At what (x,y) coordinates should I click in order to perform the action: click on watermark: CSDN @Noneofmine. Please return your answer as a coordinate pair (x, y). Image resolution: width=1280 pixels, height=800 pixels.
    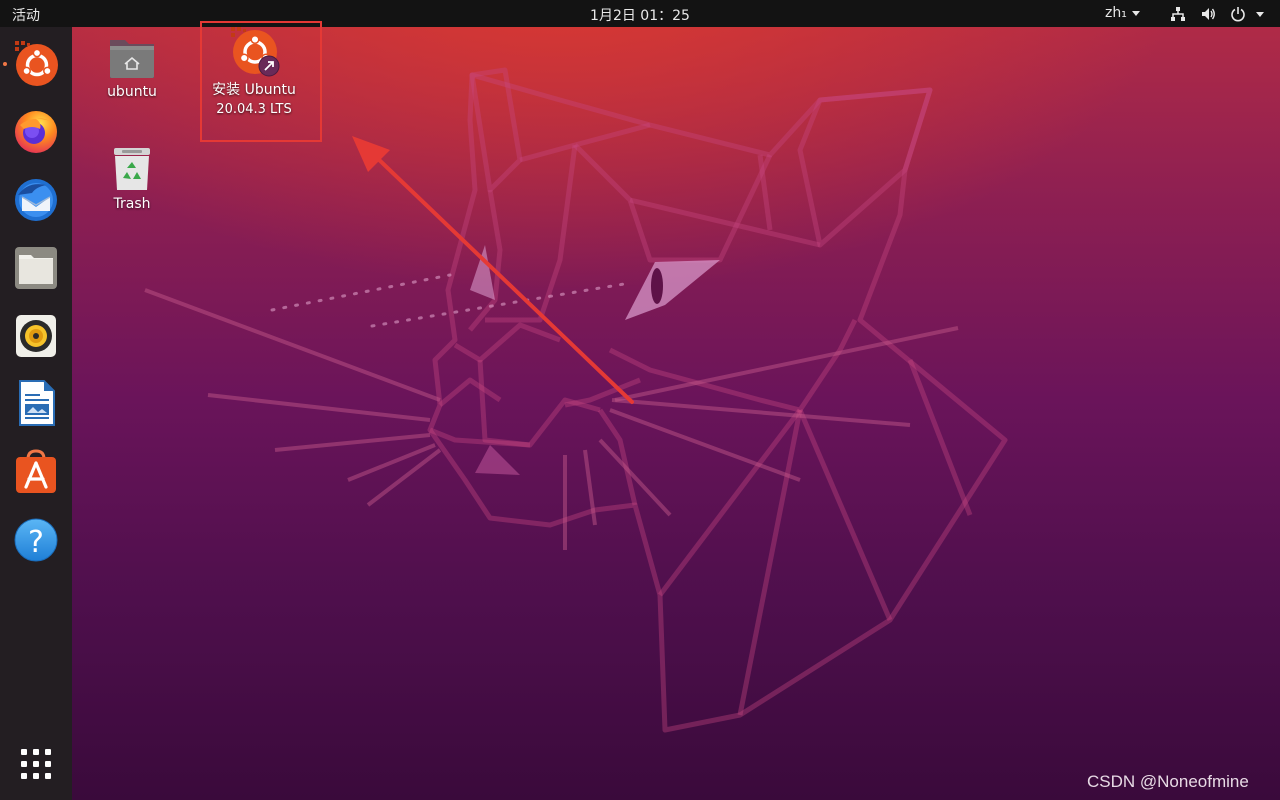
    Looking at the image, I should click on (1168, 781).